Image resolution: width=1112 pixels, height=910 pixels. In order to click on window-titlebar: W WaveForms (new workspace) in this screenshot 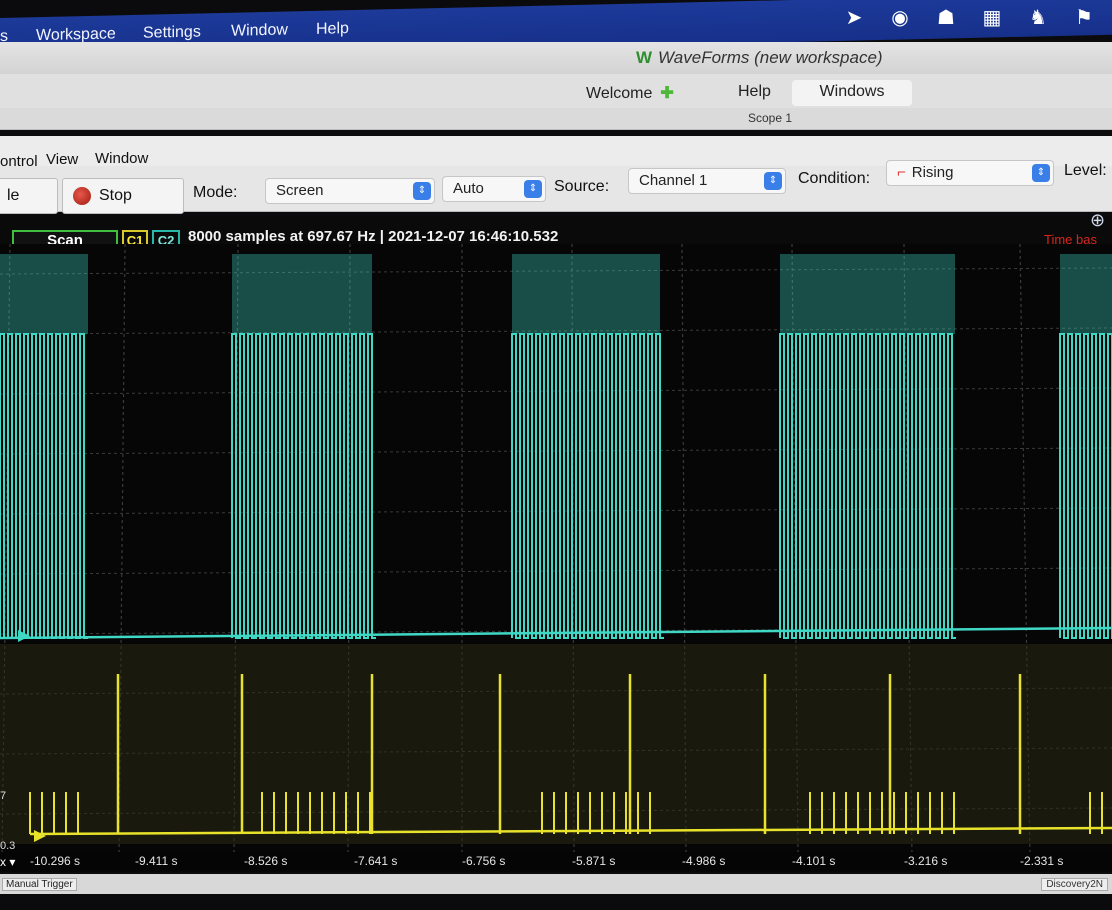, I will do `click(556, 58)`.